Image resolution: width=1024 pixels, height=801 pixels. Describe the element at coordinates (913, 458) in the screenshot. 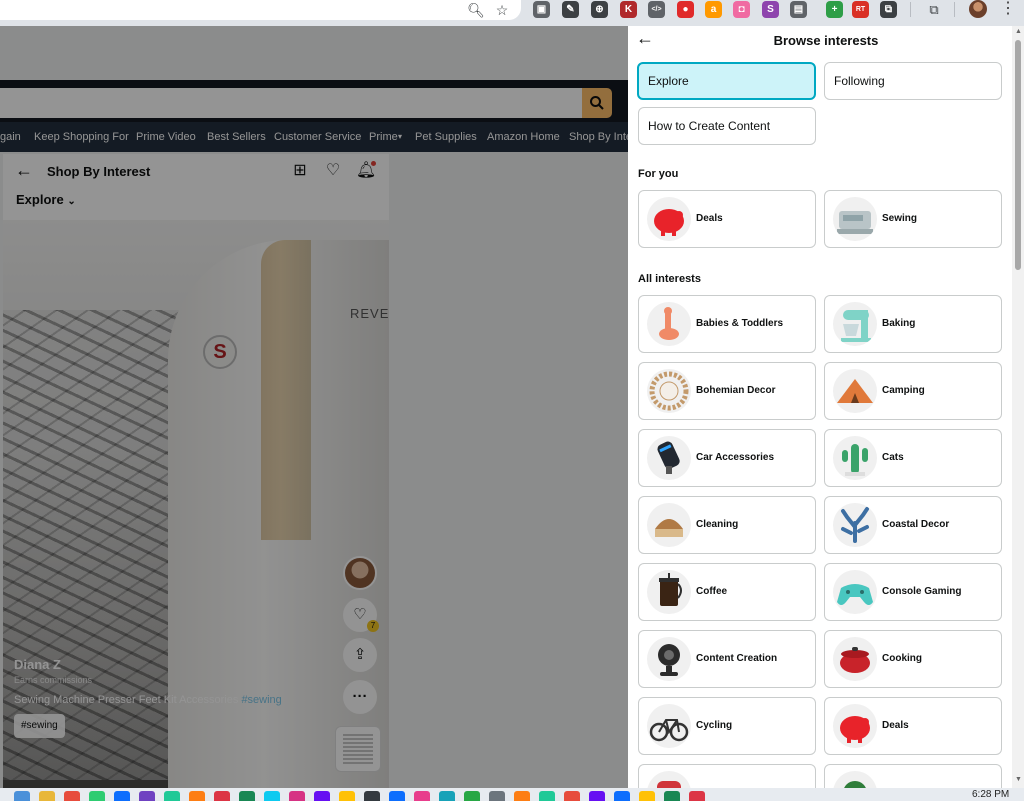

I see `interest-tile-cats: Cats` at that location.